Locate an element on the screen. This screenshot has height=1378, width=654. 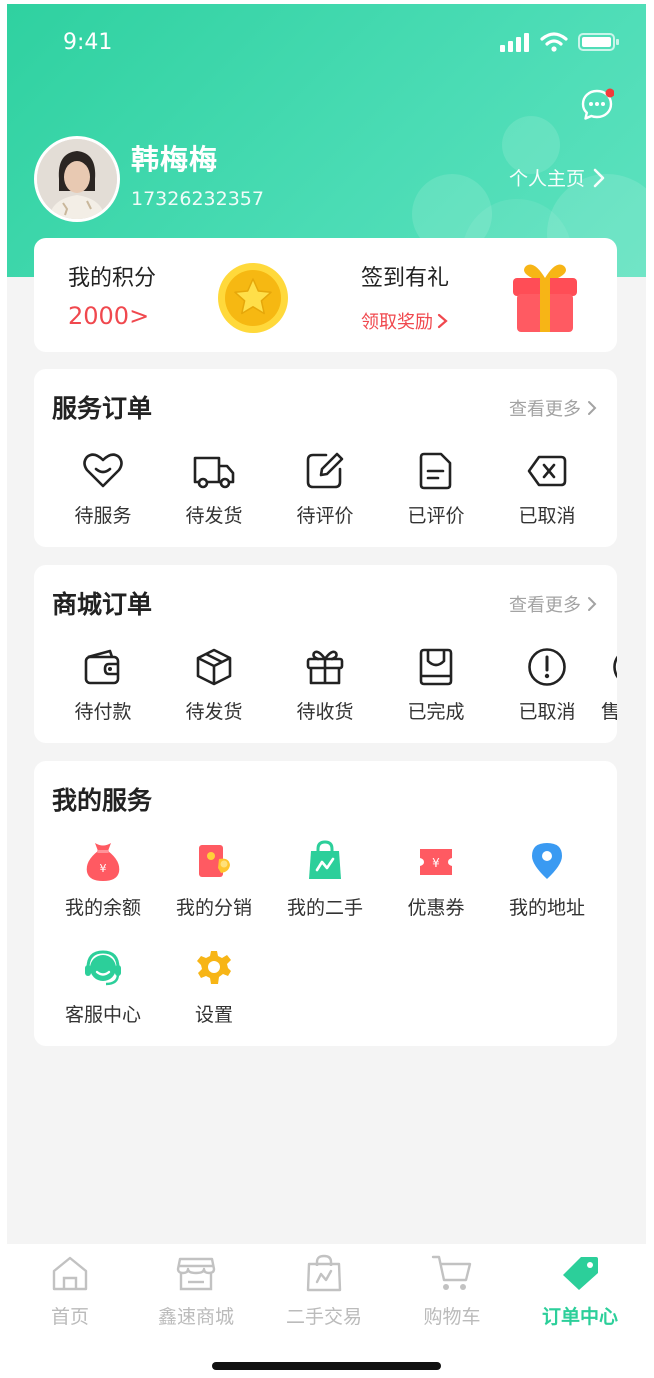
service-order-cancelled: 已取消 is located at coordinates (547, 489).